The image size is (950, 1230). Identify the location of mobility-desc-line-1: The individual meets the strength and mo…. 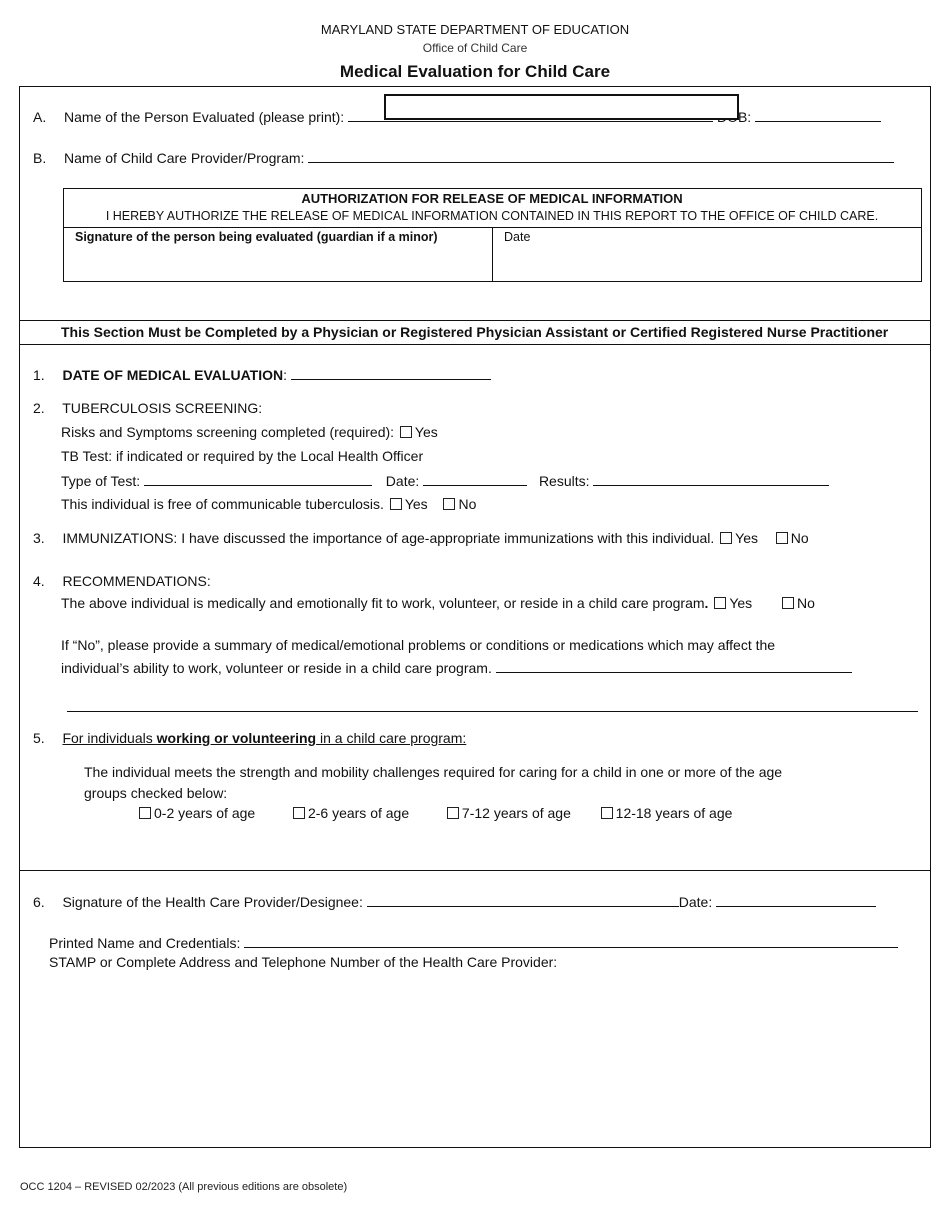
(433, 772).